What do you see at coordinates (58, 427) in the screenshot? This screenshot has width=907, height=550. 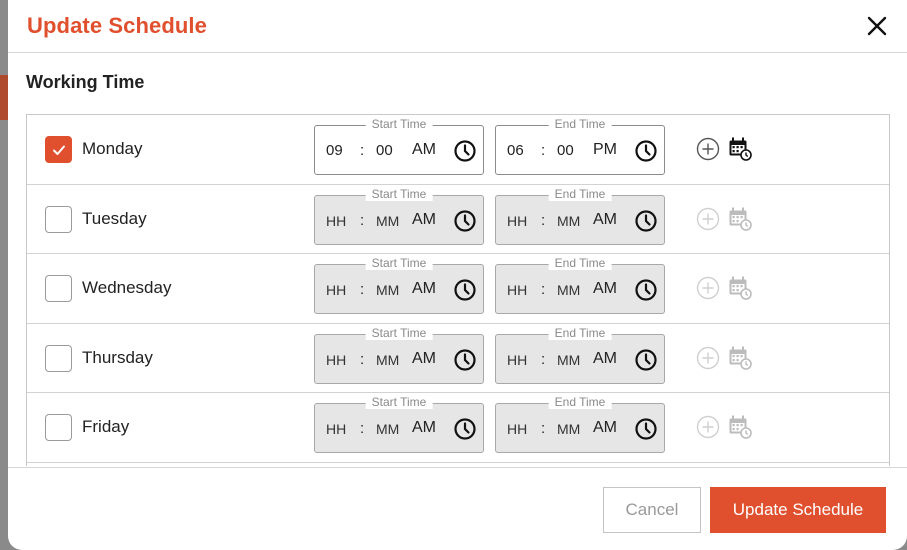 I see `friday-checkbox` at bounding box center [58, 427].